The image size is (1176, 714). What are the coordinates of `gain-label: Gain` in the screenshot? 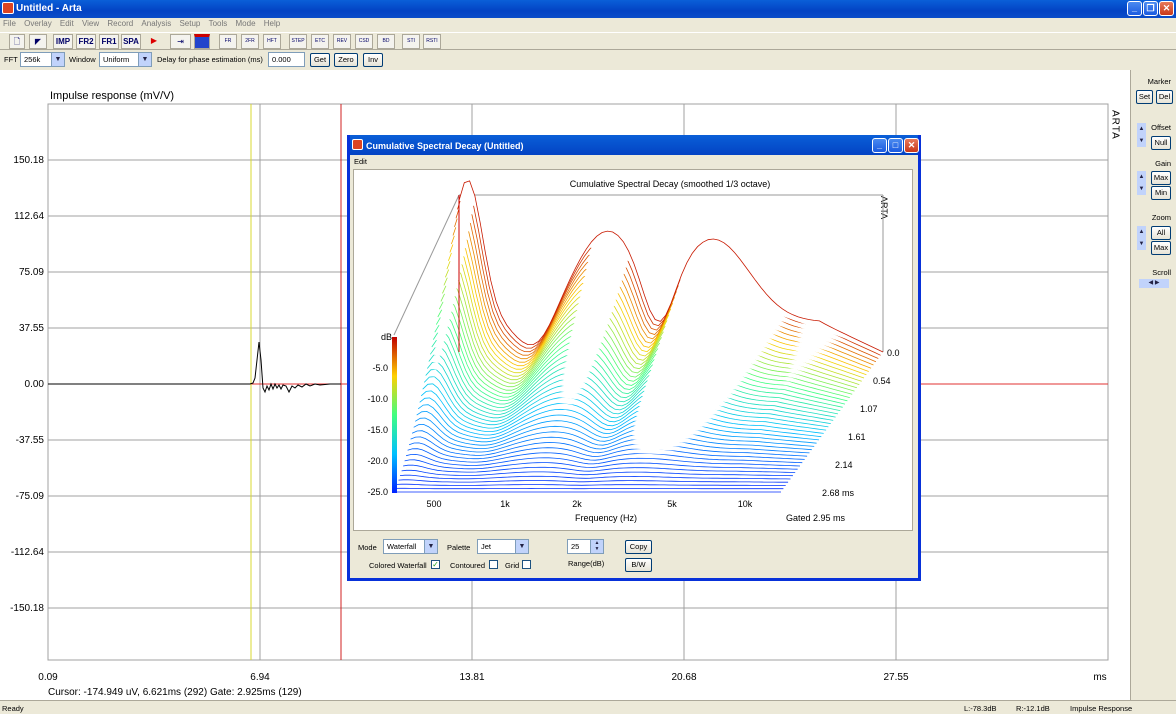 It's located at (1163, 163).